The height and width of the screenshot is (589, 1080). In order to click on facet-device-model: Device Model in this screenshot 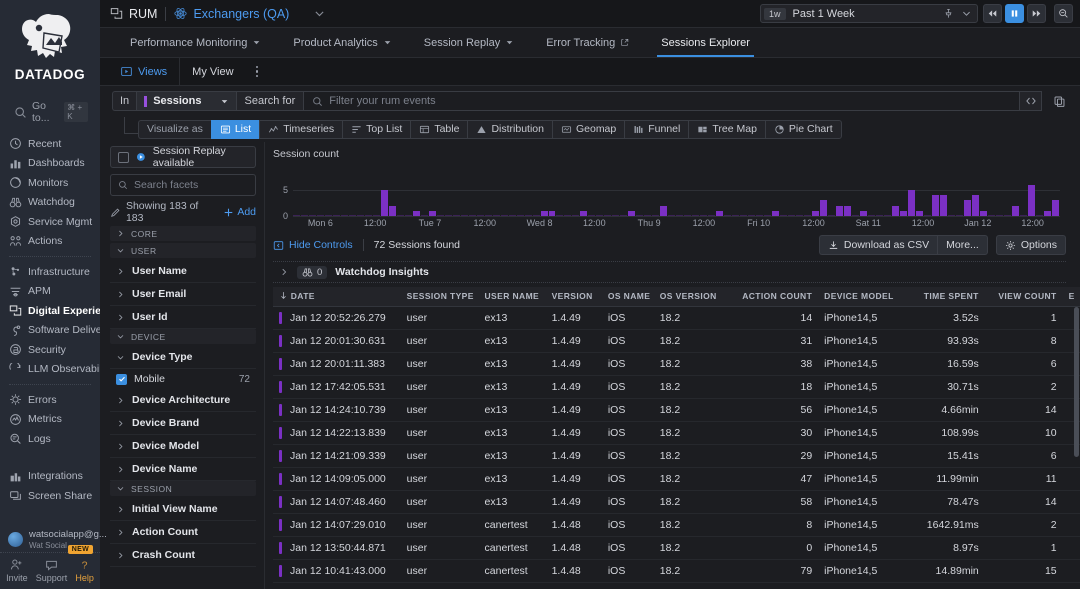, I will do `click(183, 446)`.